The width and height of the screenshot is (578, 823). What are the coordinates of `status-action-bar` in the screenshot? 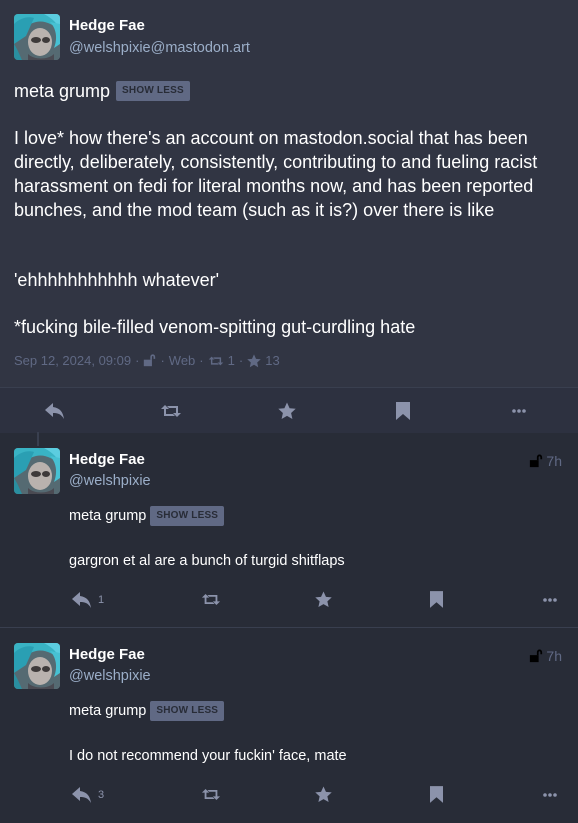 It's located at (289, 410).